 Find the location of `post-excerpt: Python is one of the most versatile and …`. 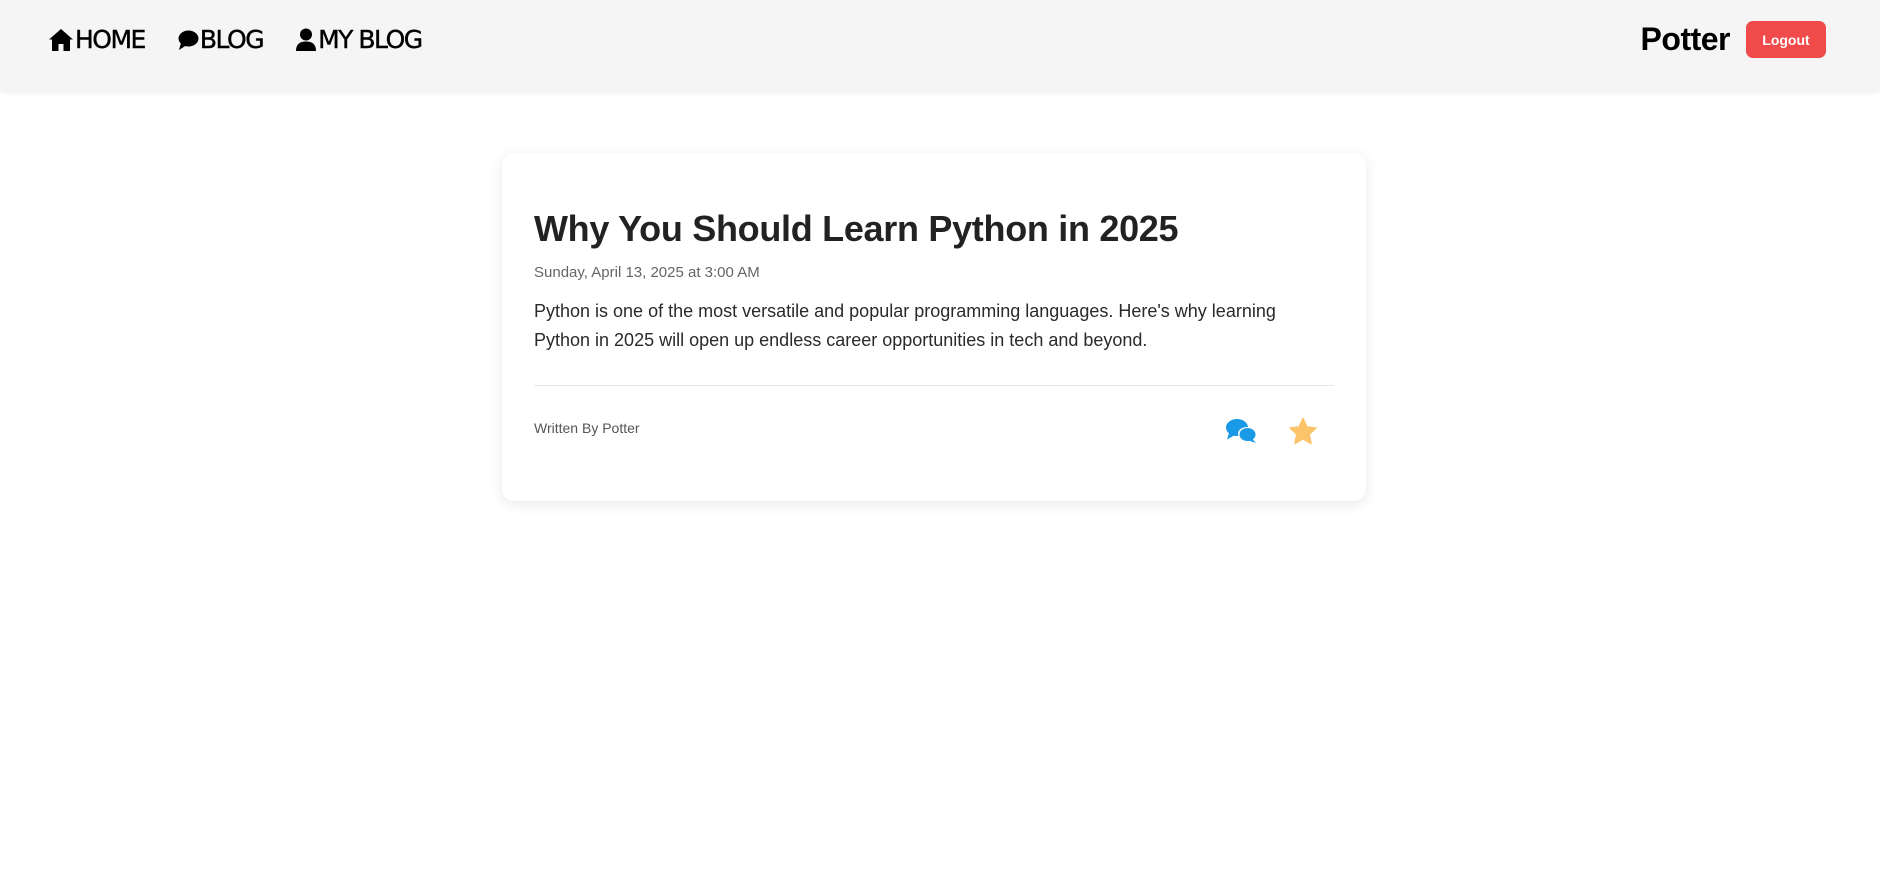

post-excerpt: Python is one of the most versatile and … is located at coordinates (905, 325).